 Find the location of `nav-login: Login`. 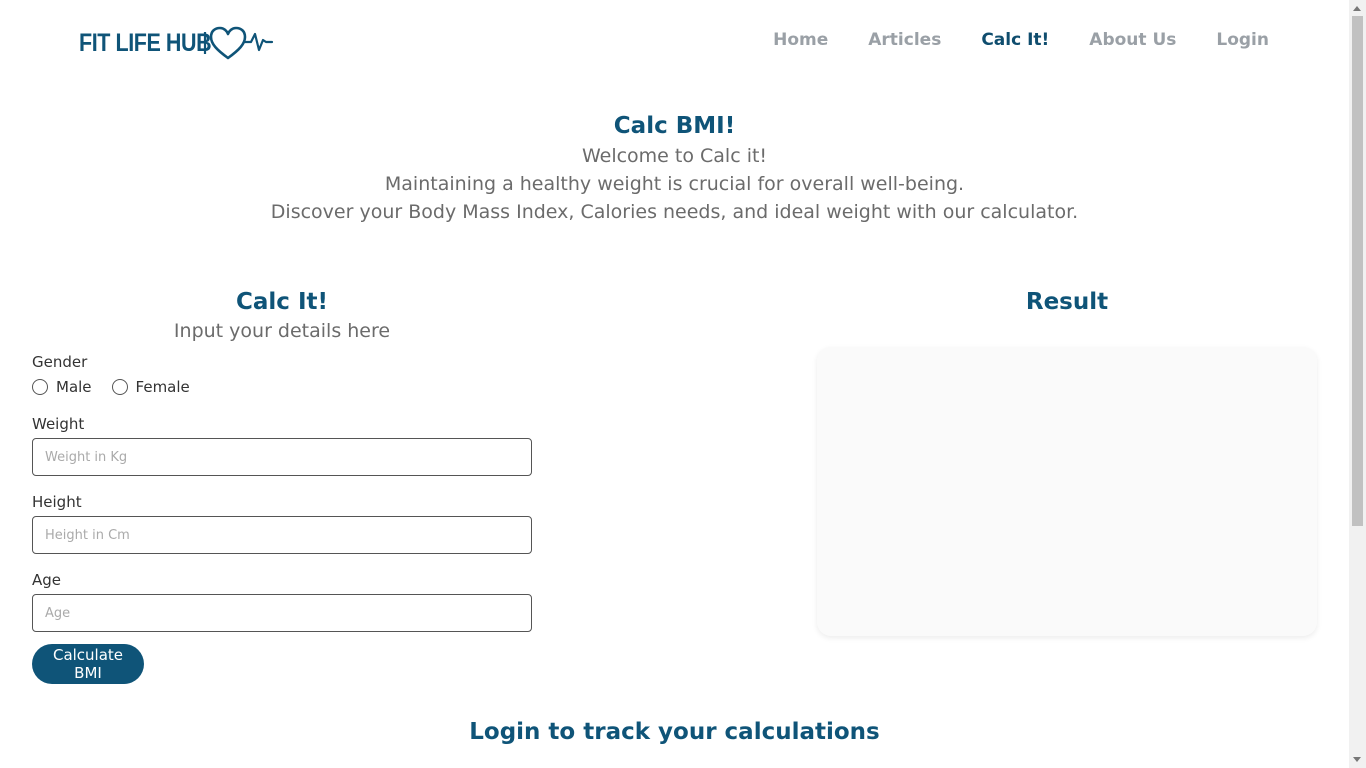

nav-login: Login is located at coordinates (1242, 40).